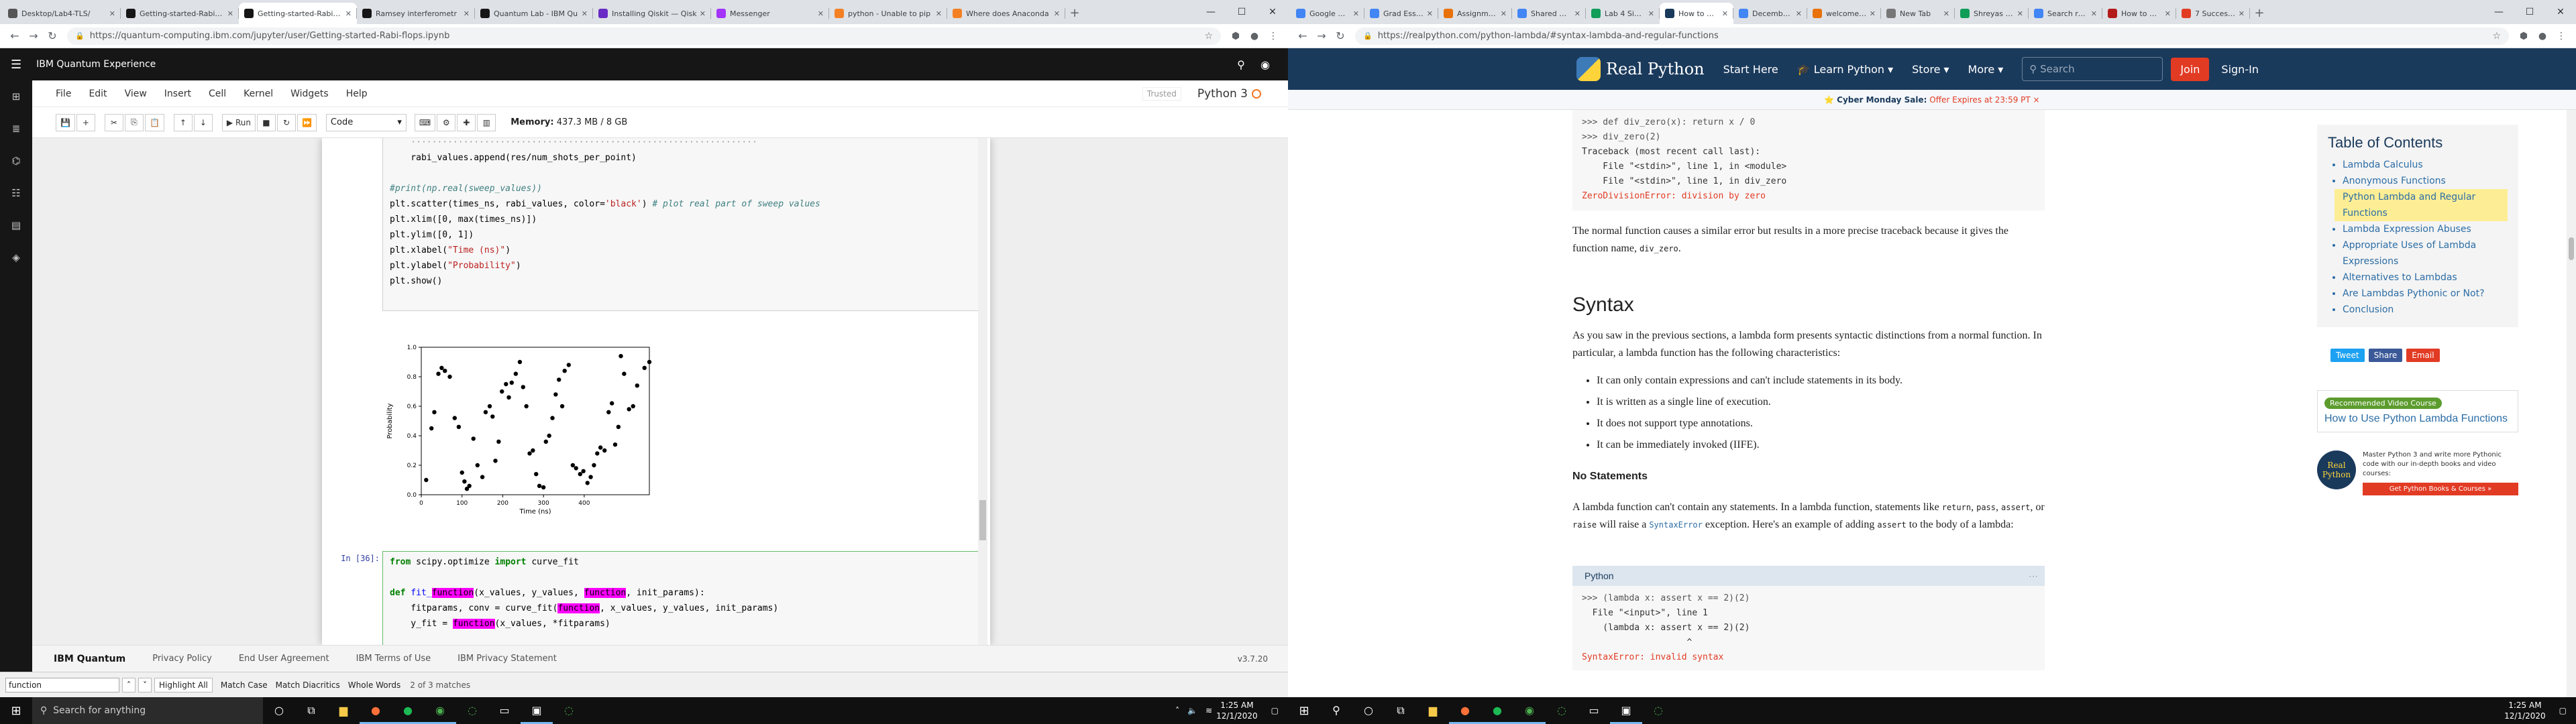 The width and height of the screenshot is (2576, 724). What do you see at coordinates (2440, 489) in the screenshot?
I see `promo-button: Get Python Books & Courses »` at bounding box center [2440, 489].